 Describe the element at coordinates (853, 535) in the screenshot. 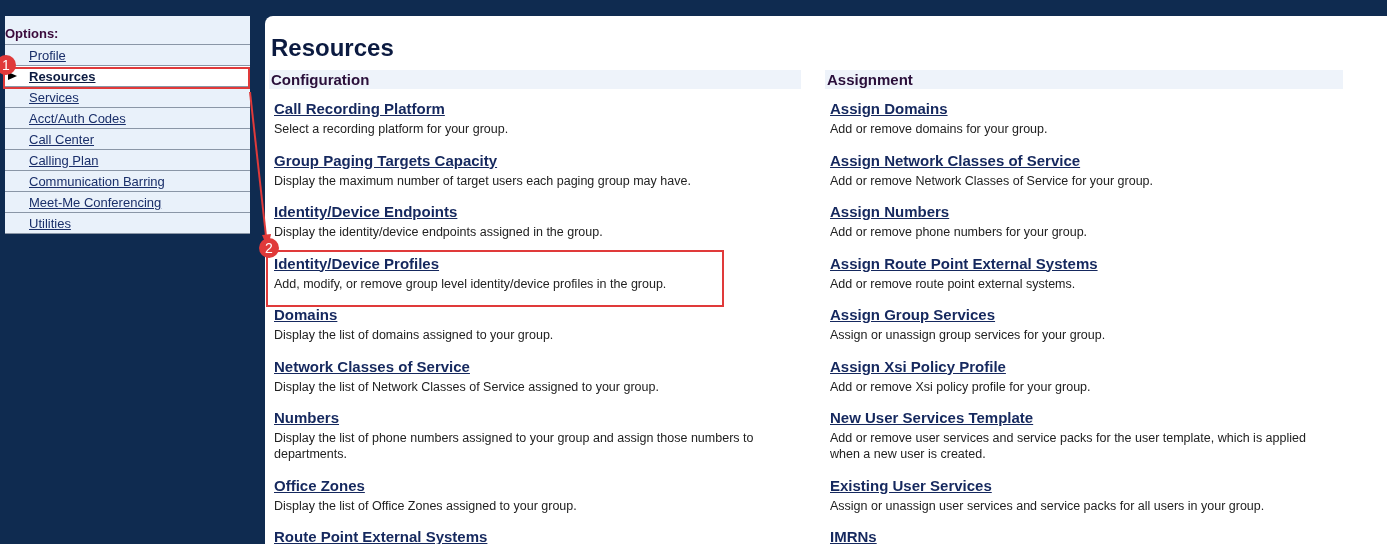

I see `resource-link: IMRNs` at that location.